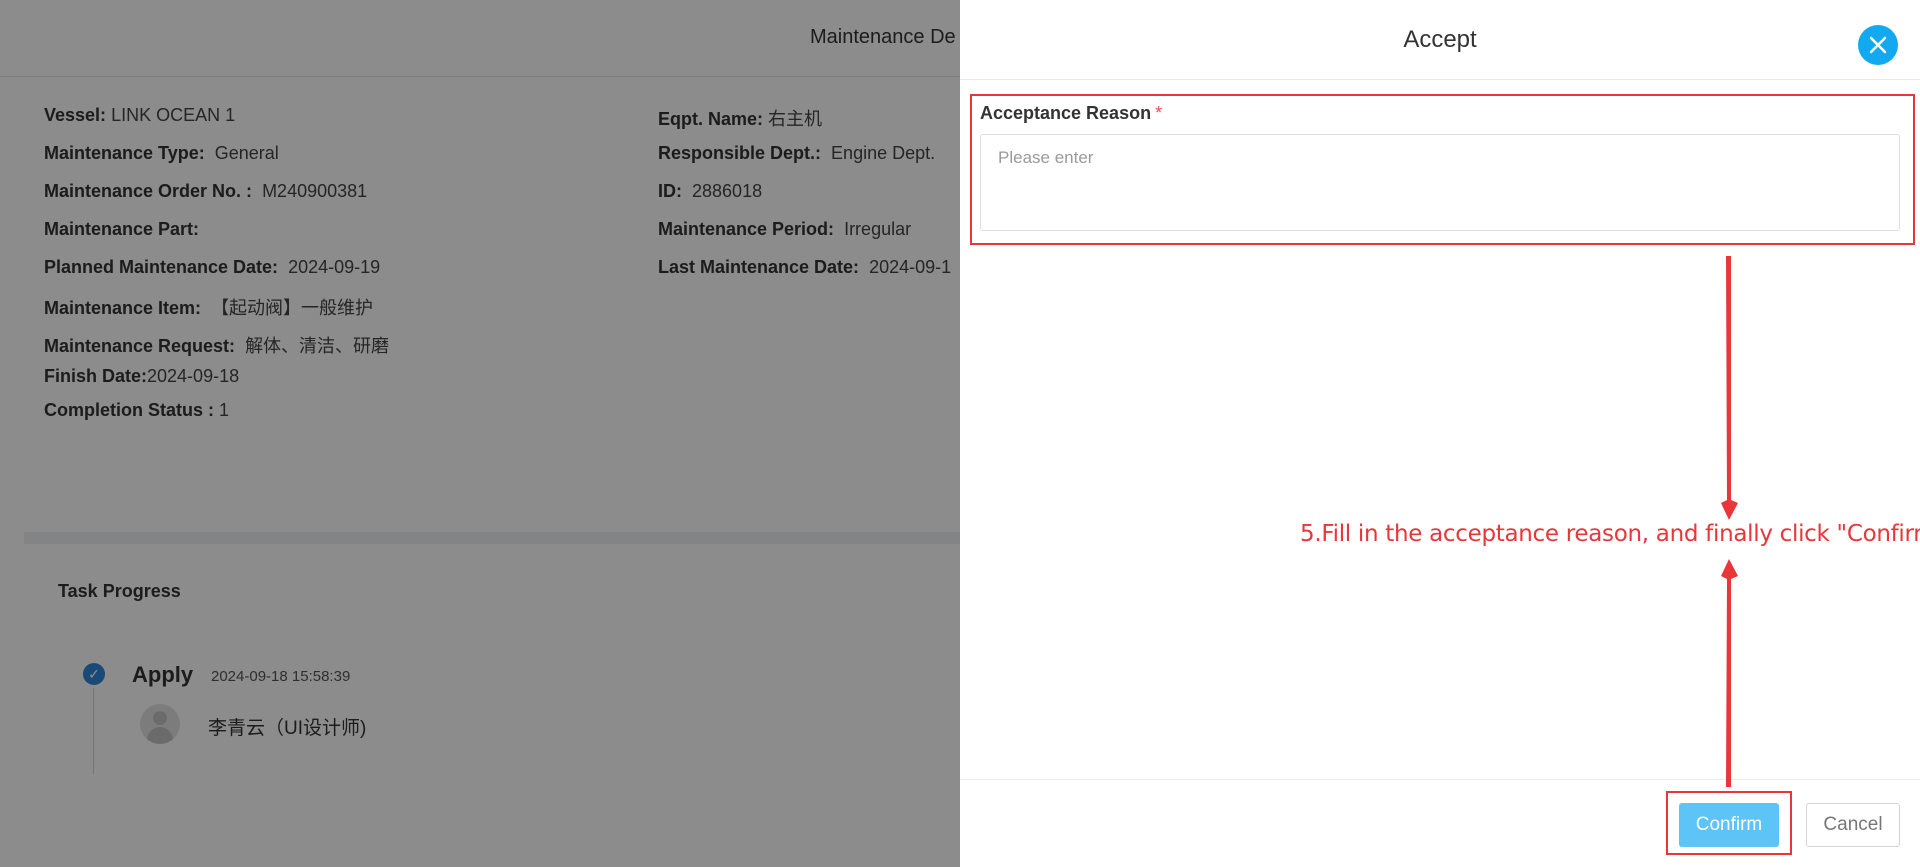 The image size is (1920, 867). What do you see at coordinates (1066, 113) in the screenshot?
I see `field-label-text: Acceptance Reason` at bounding box center [1066, 113].